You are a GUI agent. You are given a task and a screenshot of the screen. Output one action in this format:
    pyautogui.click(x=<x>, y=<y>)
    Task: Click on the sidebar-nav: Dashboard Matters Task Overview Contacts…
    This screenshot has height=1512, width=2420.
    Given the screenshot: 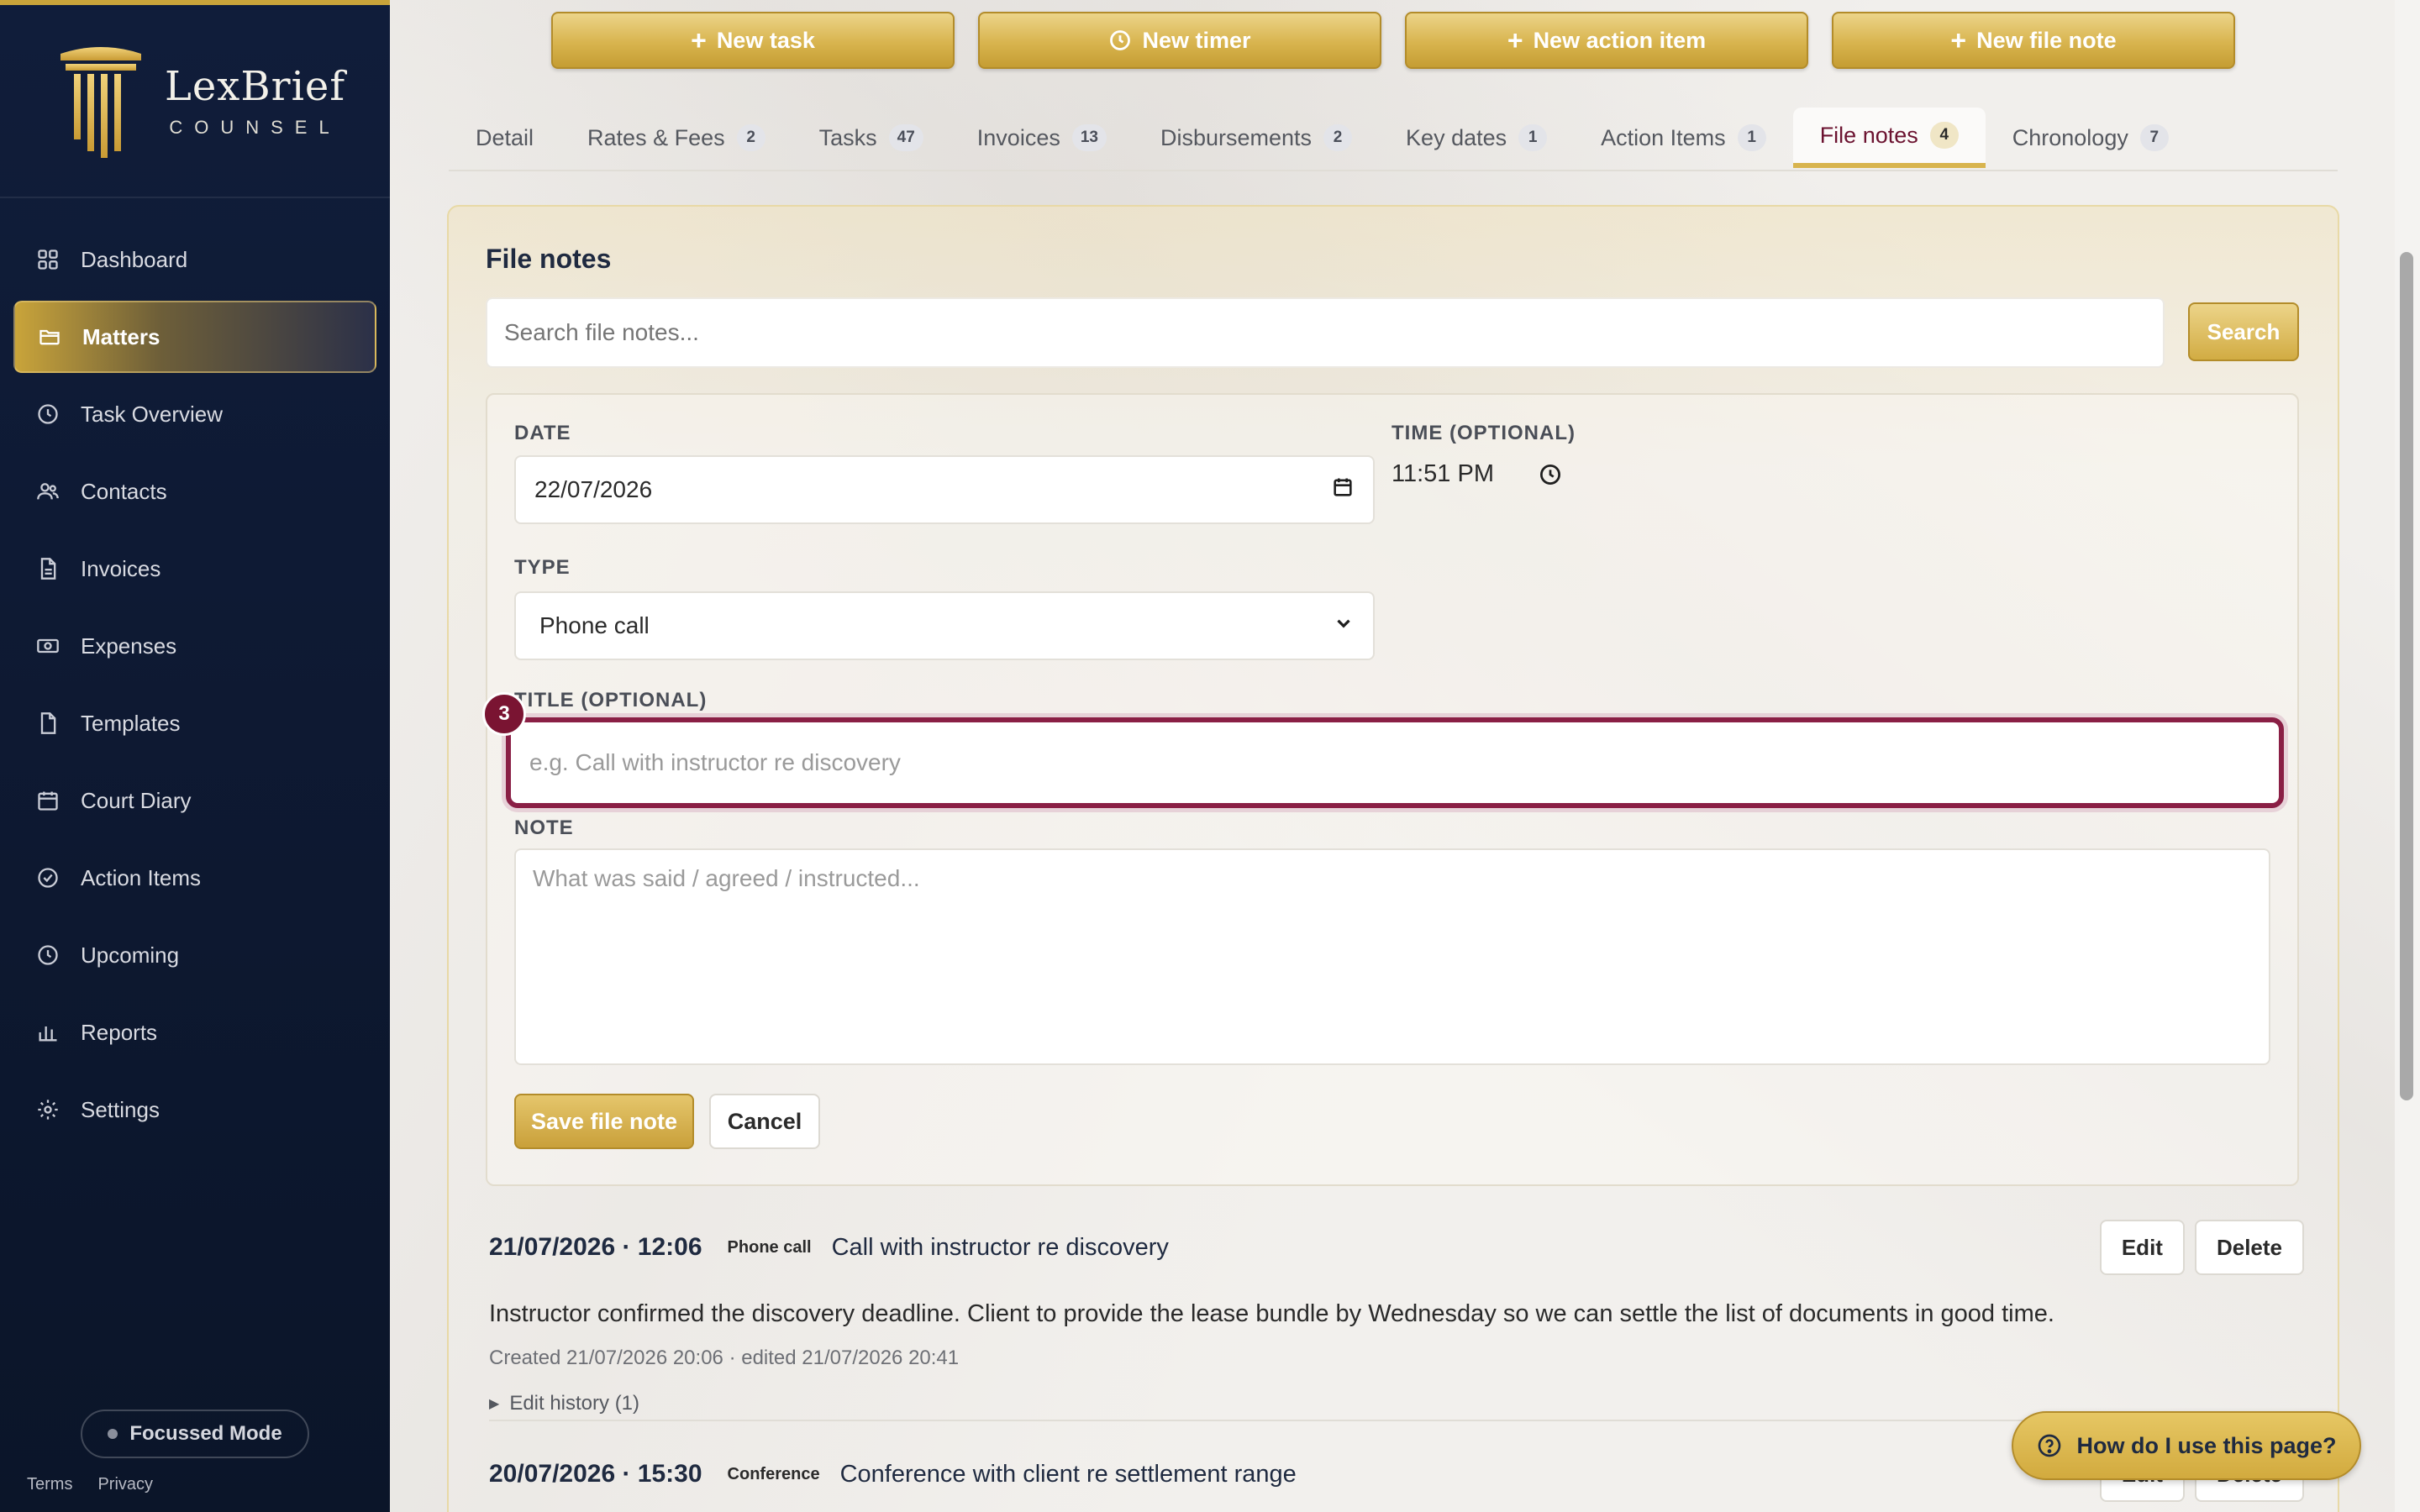 What is the action you would take?
    pyautogui.click(x=195, y=684)
    